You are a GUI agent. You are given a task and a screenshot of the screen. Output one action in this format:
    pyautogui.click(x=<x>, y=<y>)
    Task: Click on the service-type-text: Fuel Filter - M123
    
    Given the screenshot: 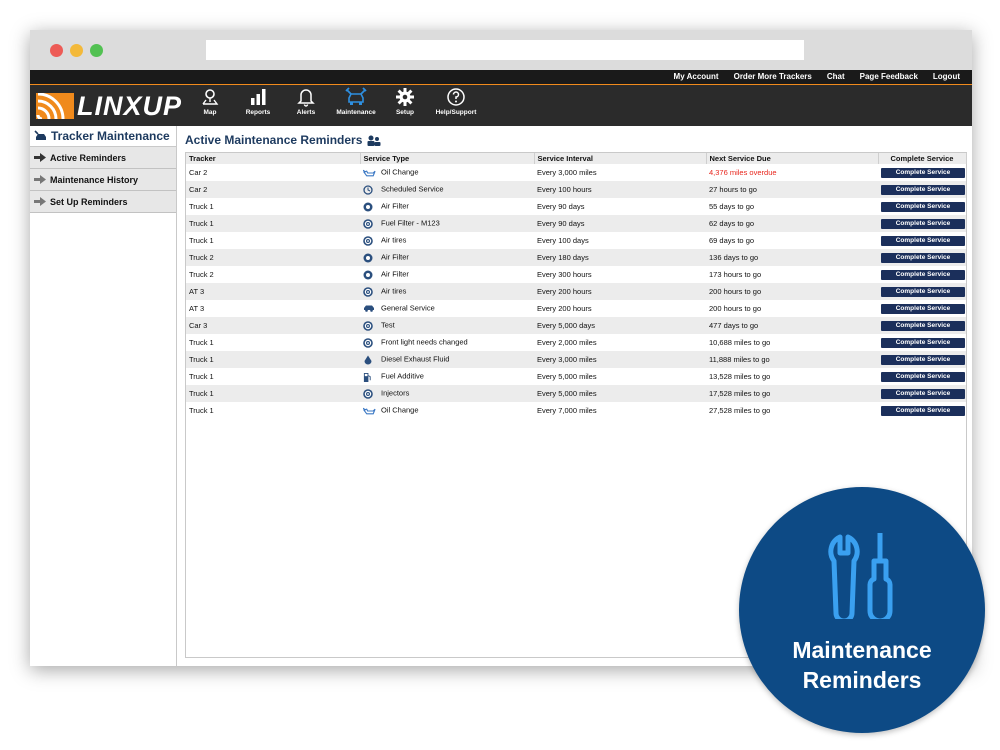 What is the action you would take?
    pyautogui.click(x=410, y=223)
    